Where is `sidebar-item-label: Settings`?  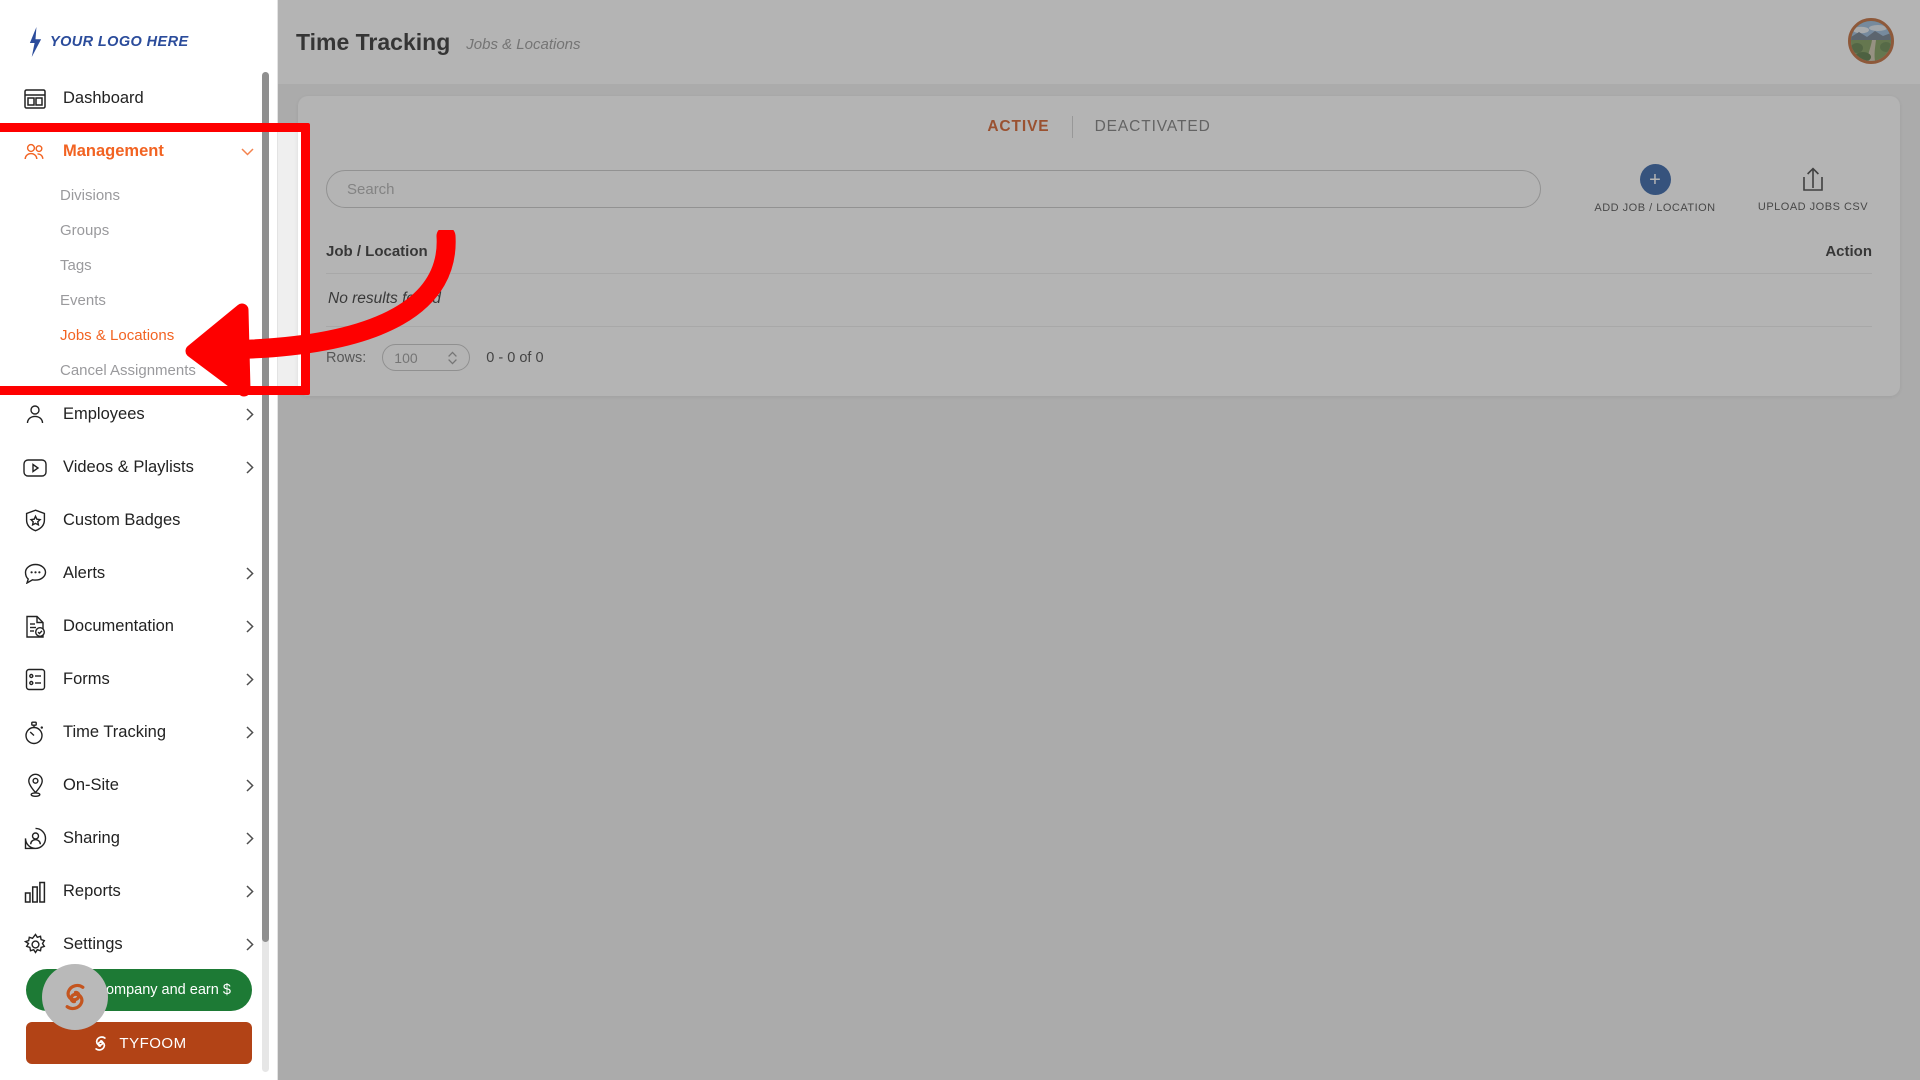
sidebar-item-label: Settings is located at coordinates (93, 944).